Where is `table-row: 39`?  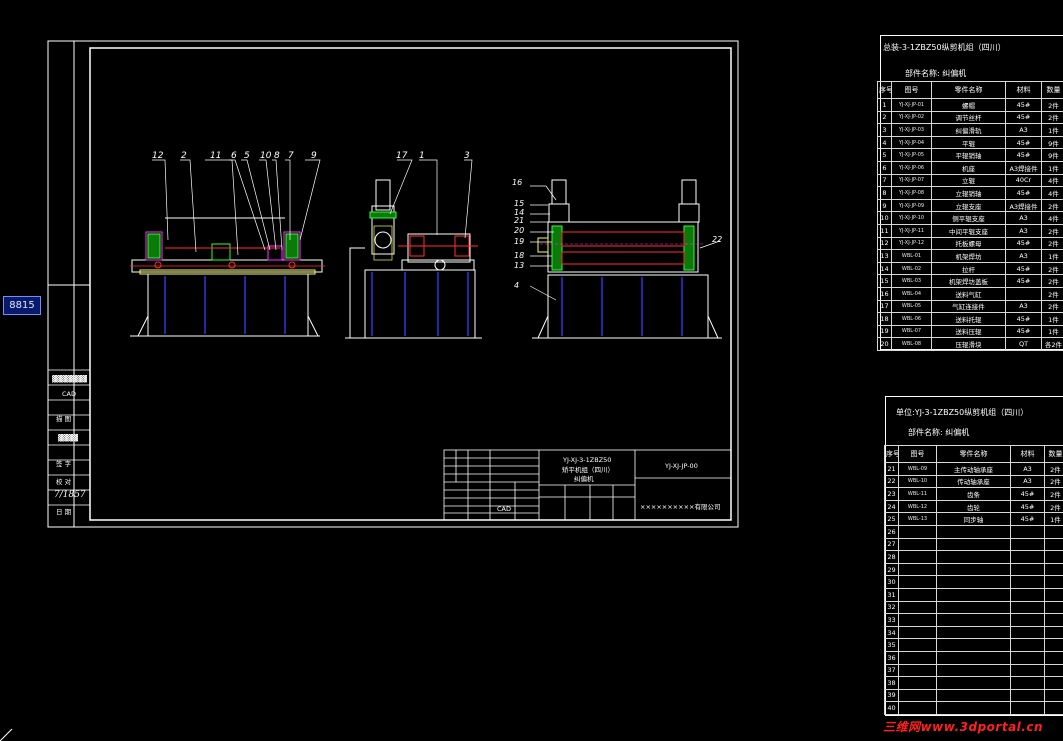 table-row: 39 is located at coordinates (973, 695).